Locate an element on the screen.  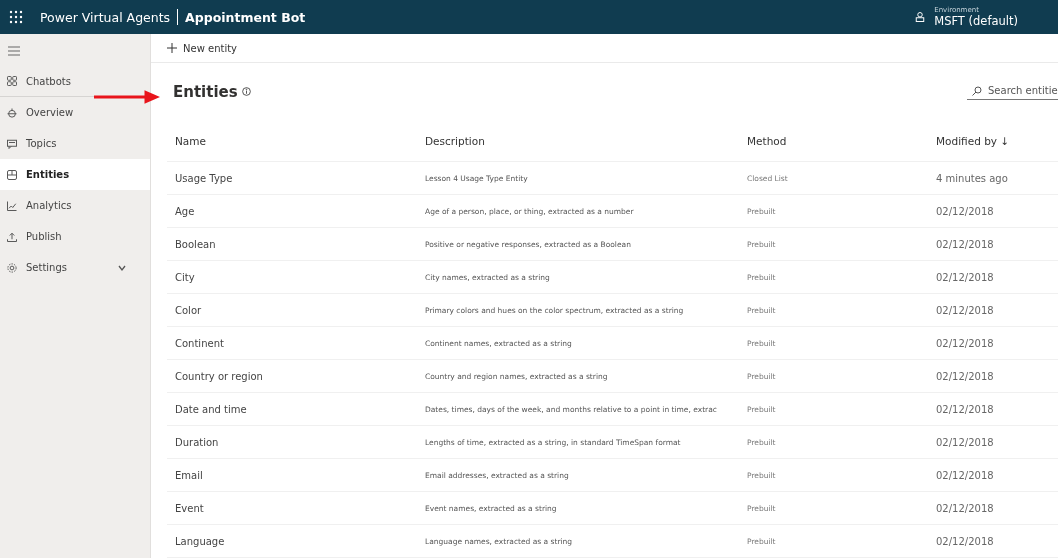
search-field: Search entitie is located at coordinates (1012, 92).